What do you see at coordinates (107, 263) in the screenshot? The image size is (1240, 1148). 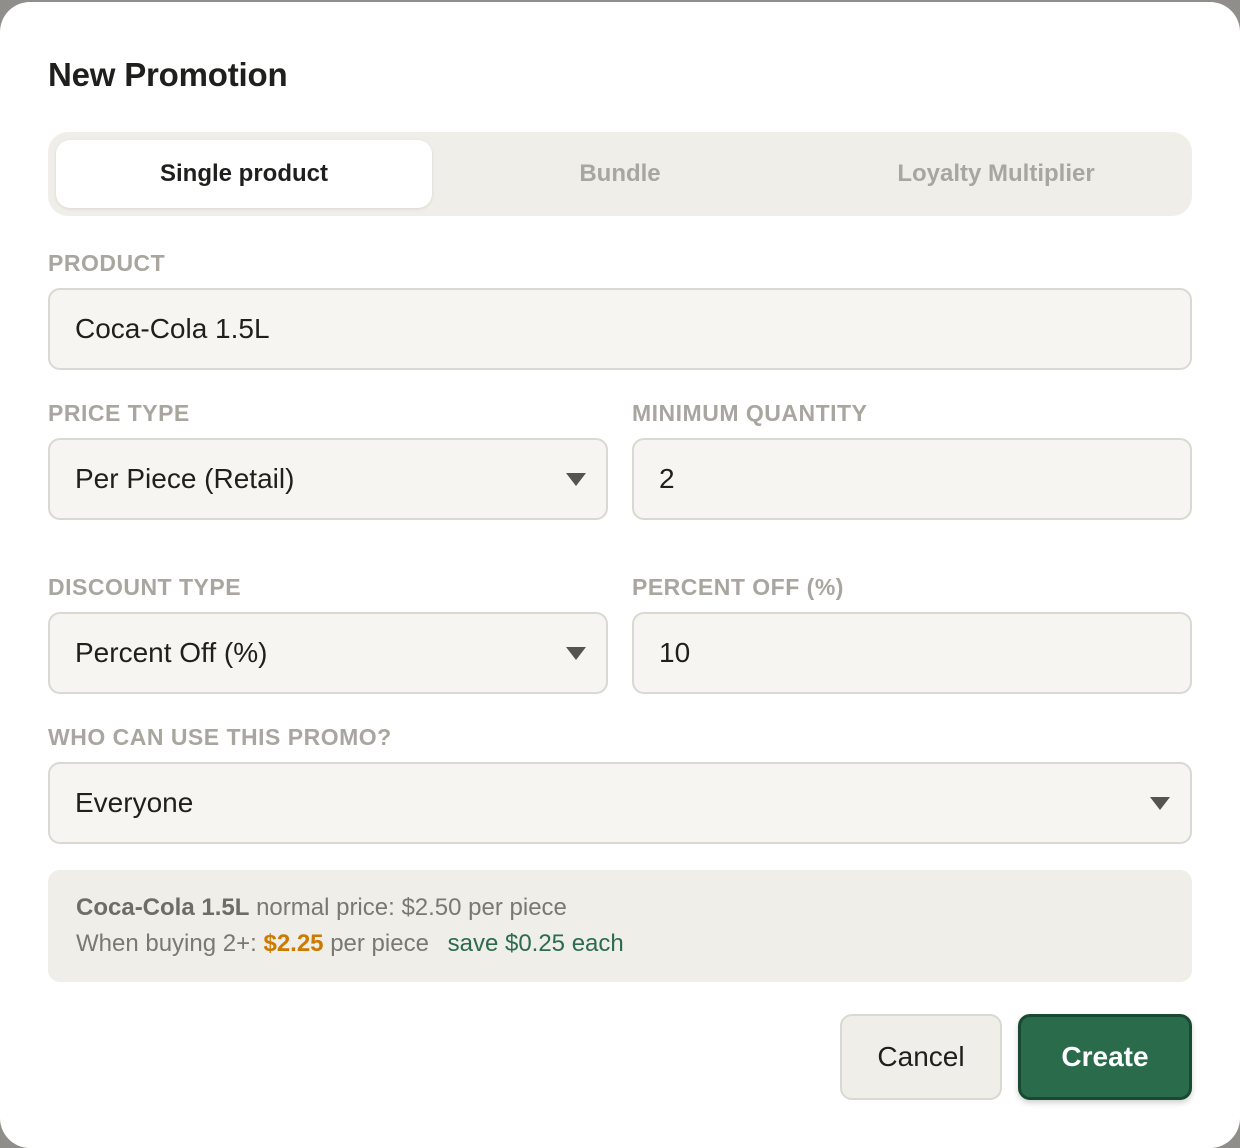 I see `product-label: PRODUCT` at bounding box center [107, 263].